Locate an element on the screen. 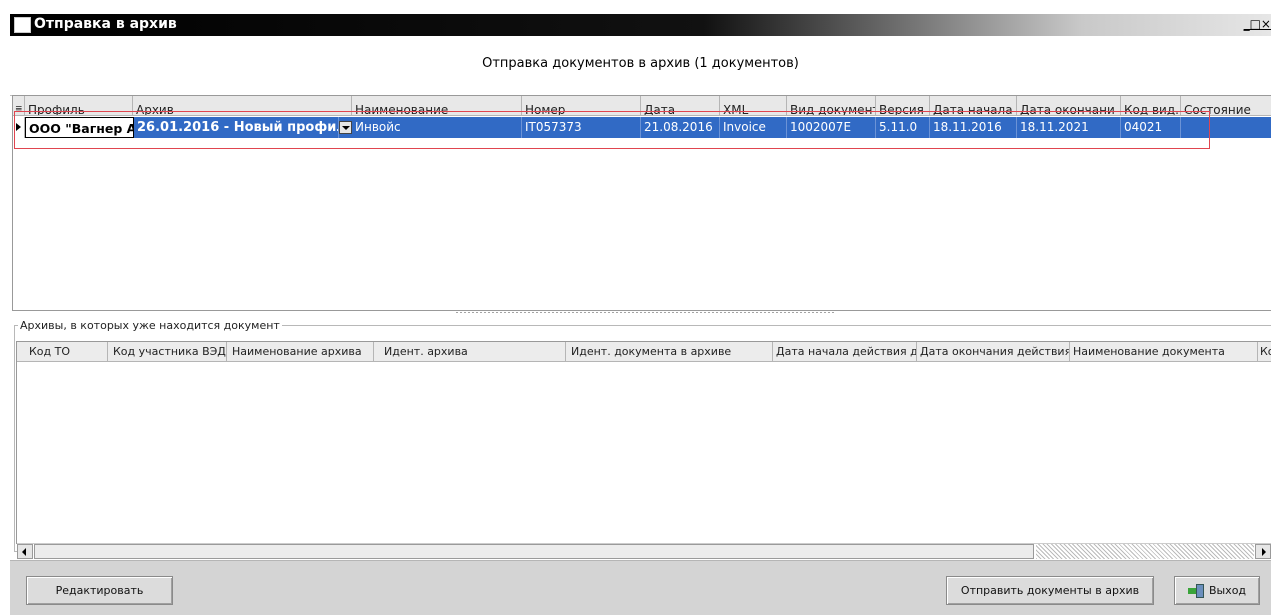 This screenshot has width=1271, height=615. scroll-left-button is located at coordinates (25, 551).